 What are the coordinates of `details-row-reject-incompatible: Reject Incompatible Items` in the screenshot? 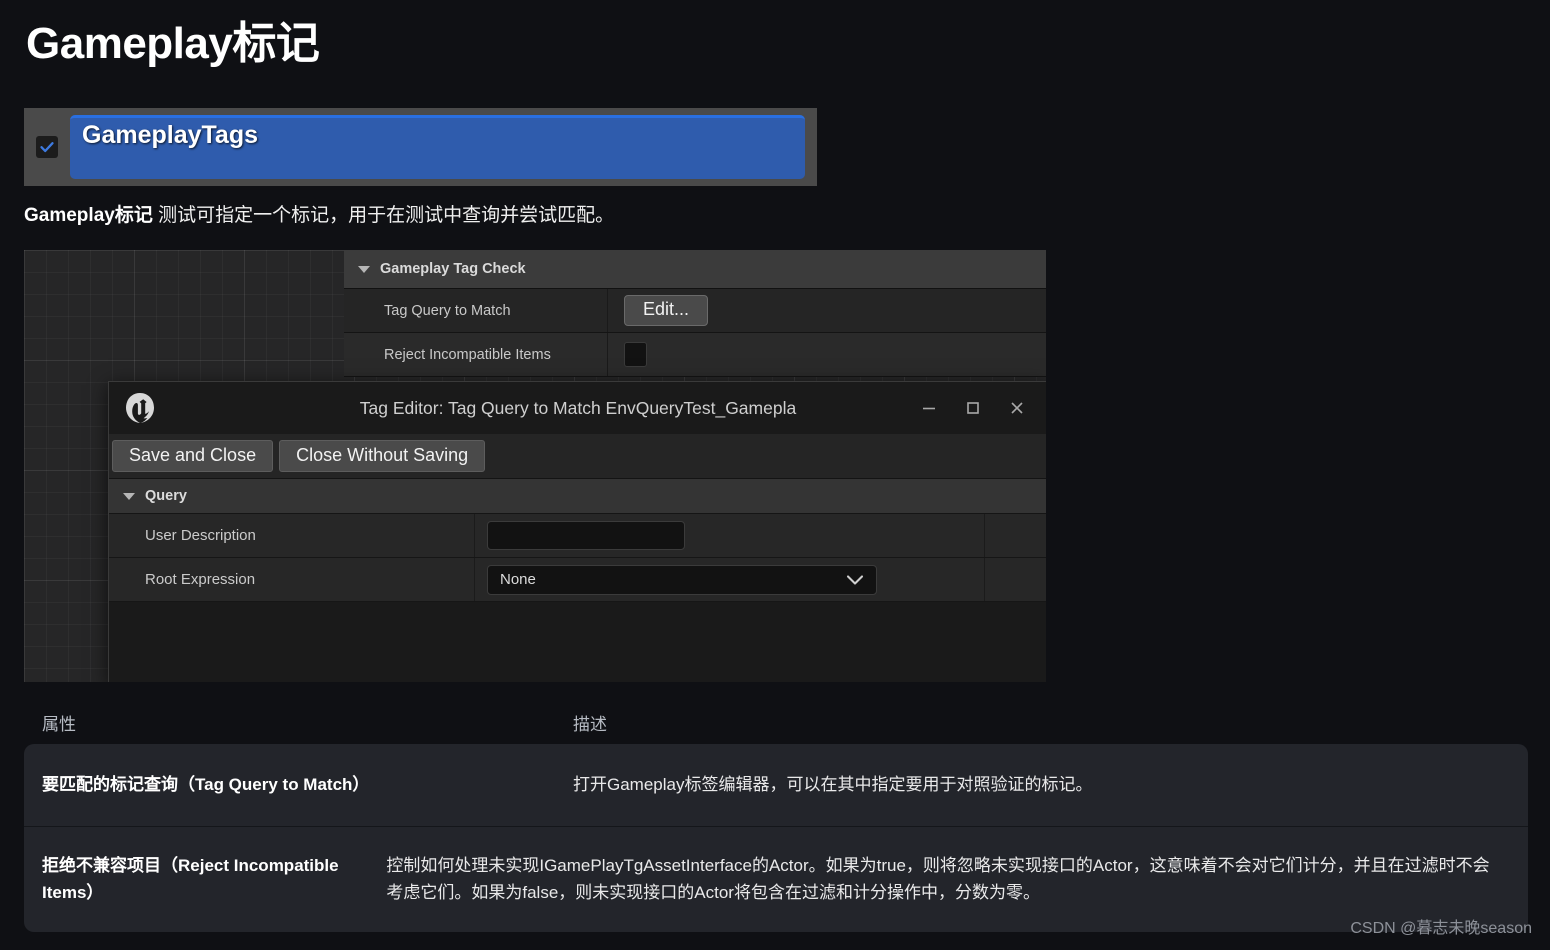 It's located at (695, 355).